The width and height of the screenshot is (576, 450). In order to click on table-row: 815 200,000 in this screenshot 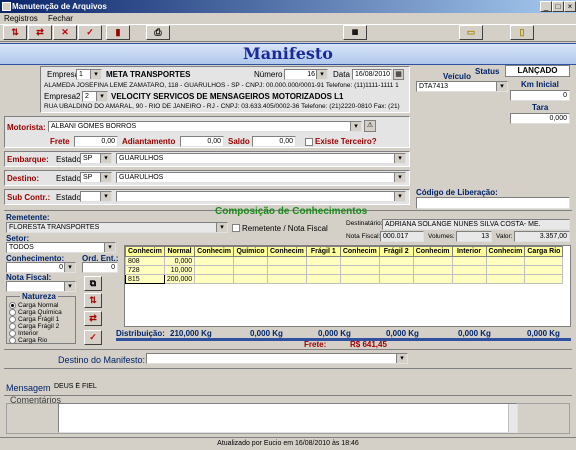, I will do `click(344, 279)`.